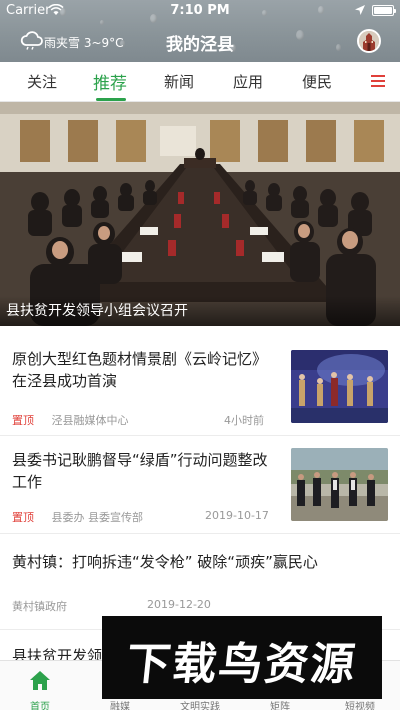 This screenshot has height=710, width=400. I want to click on inspection-group-photo, so click(339, 484).